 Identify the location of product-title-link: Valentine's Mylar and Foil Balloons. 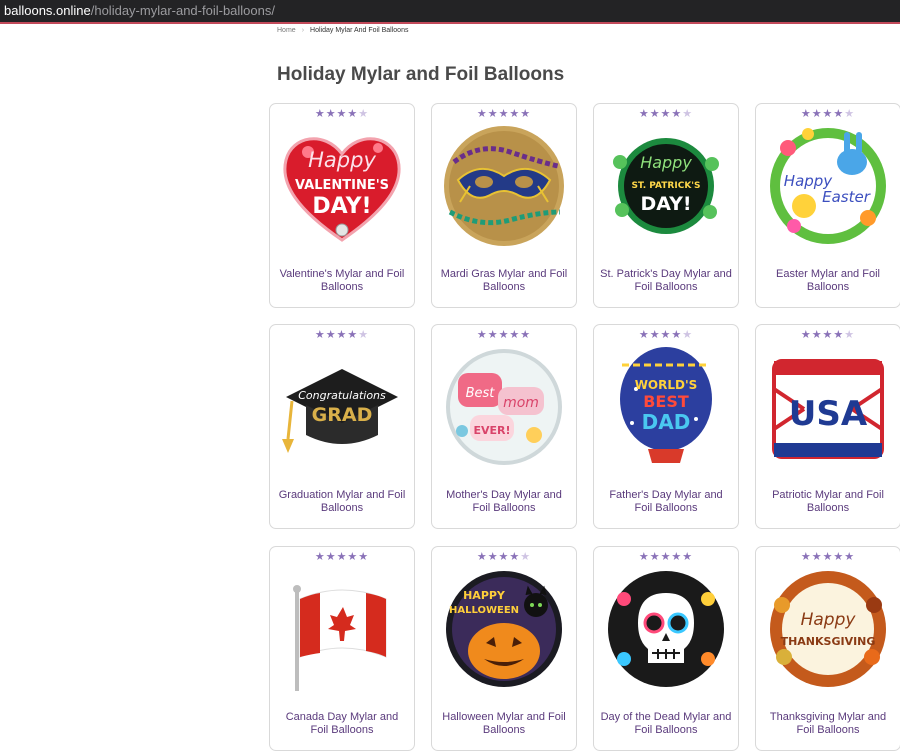
(342, 281).